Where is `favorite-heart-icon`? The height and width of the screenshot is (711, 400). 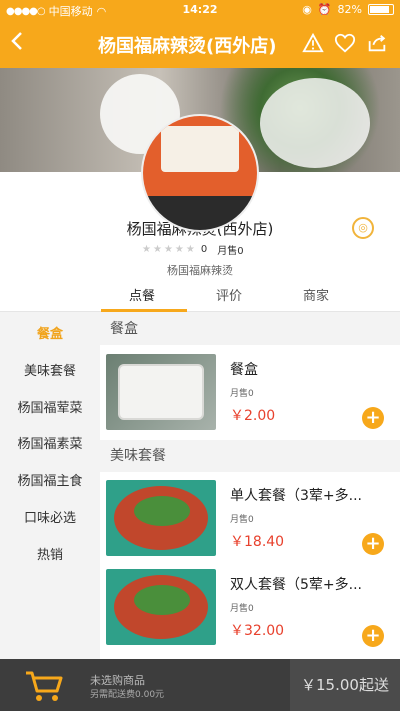
favorite-heart-icon is located at coordinates (345, 43).